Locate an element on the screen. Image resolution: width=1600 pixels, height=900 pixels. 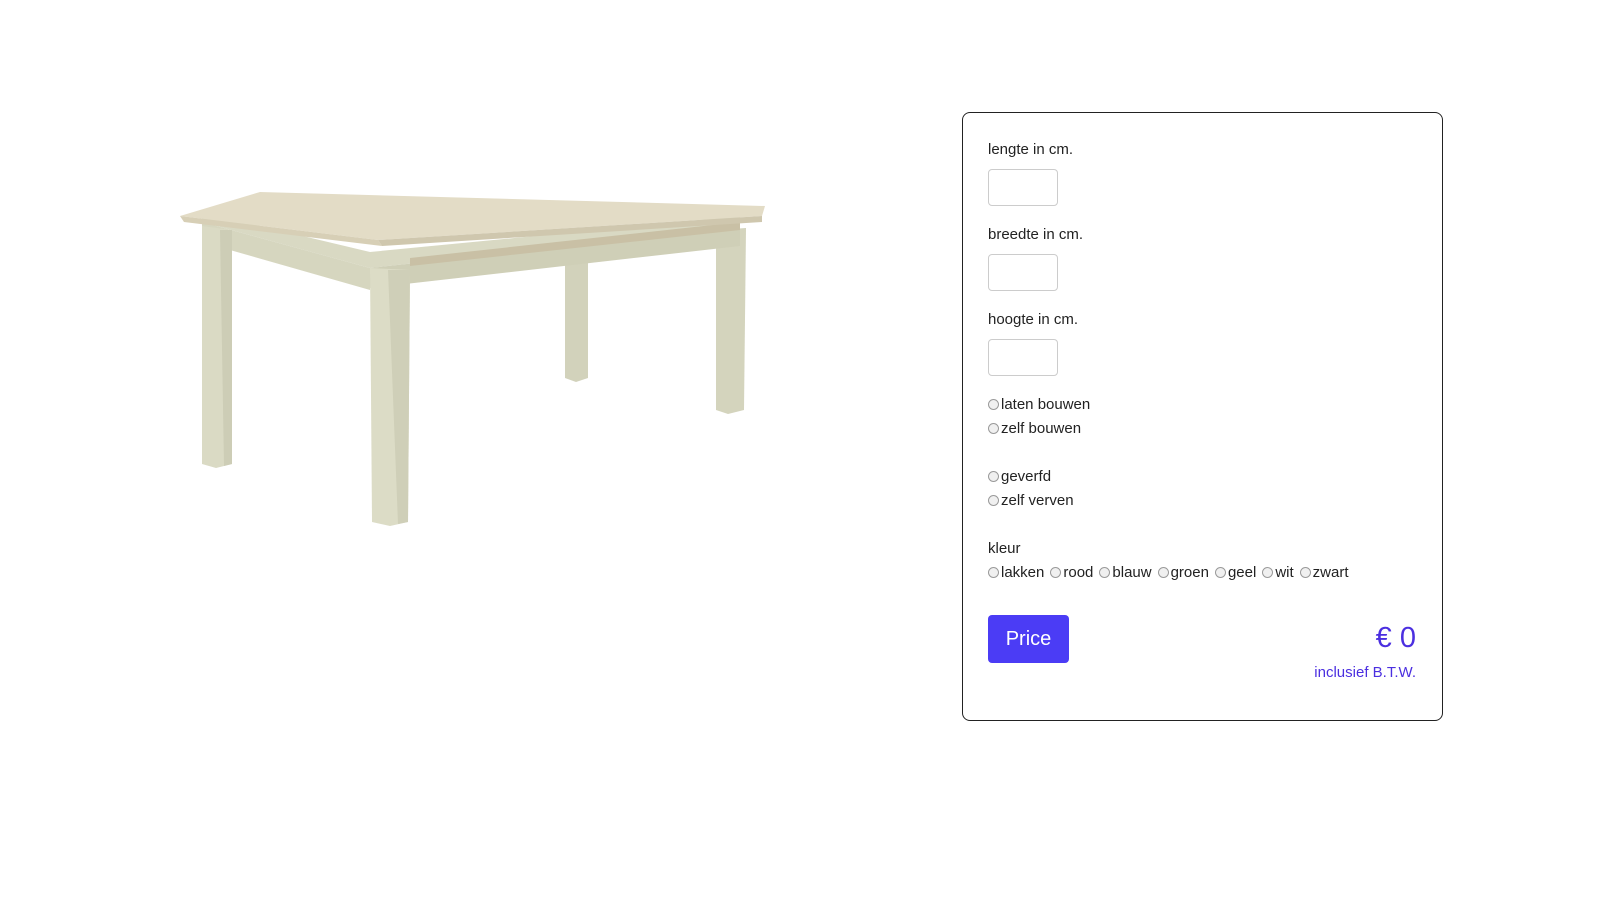
color-option-rood: rood is located at coordinates (1071, 573).